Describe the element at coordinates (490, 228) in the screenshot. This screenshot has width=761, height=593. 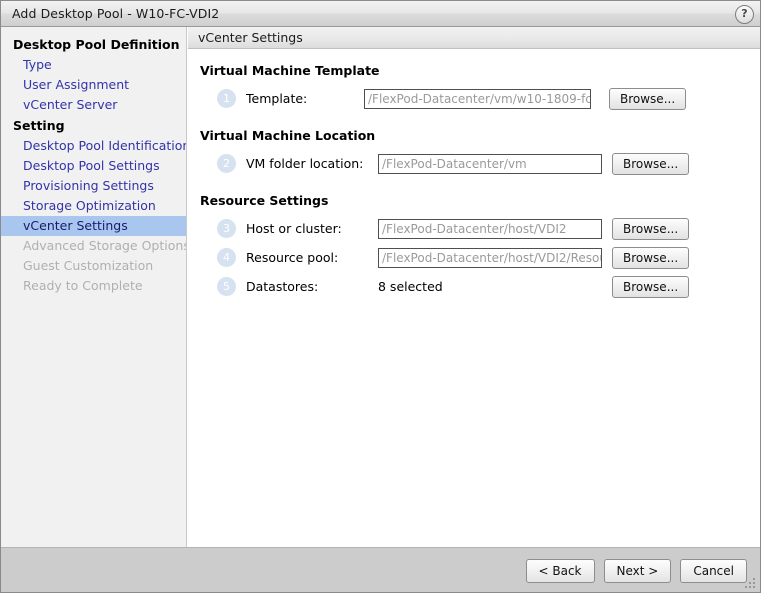
I see `host-or-cluster-input: /FlexPod-Datacenter/host/VDI2` at that location.